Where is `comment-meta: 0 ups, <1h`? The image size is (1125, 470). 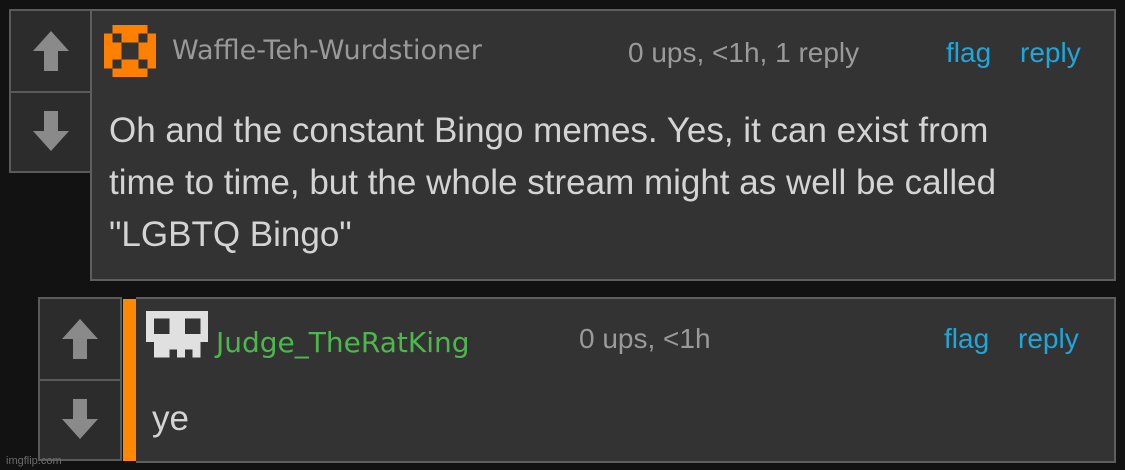 comment-meta: 0 ups, <1h is located at coordinates (645, 338).